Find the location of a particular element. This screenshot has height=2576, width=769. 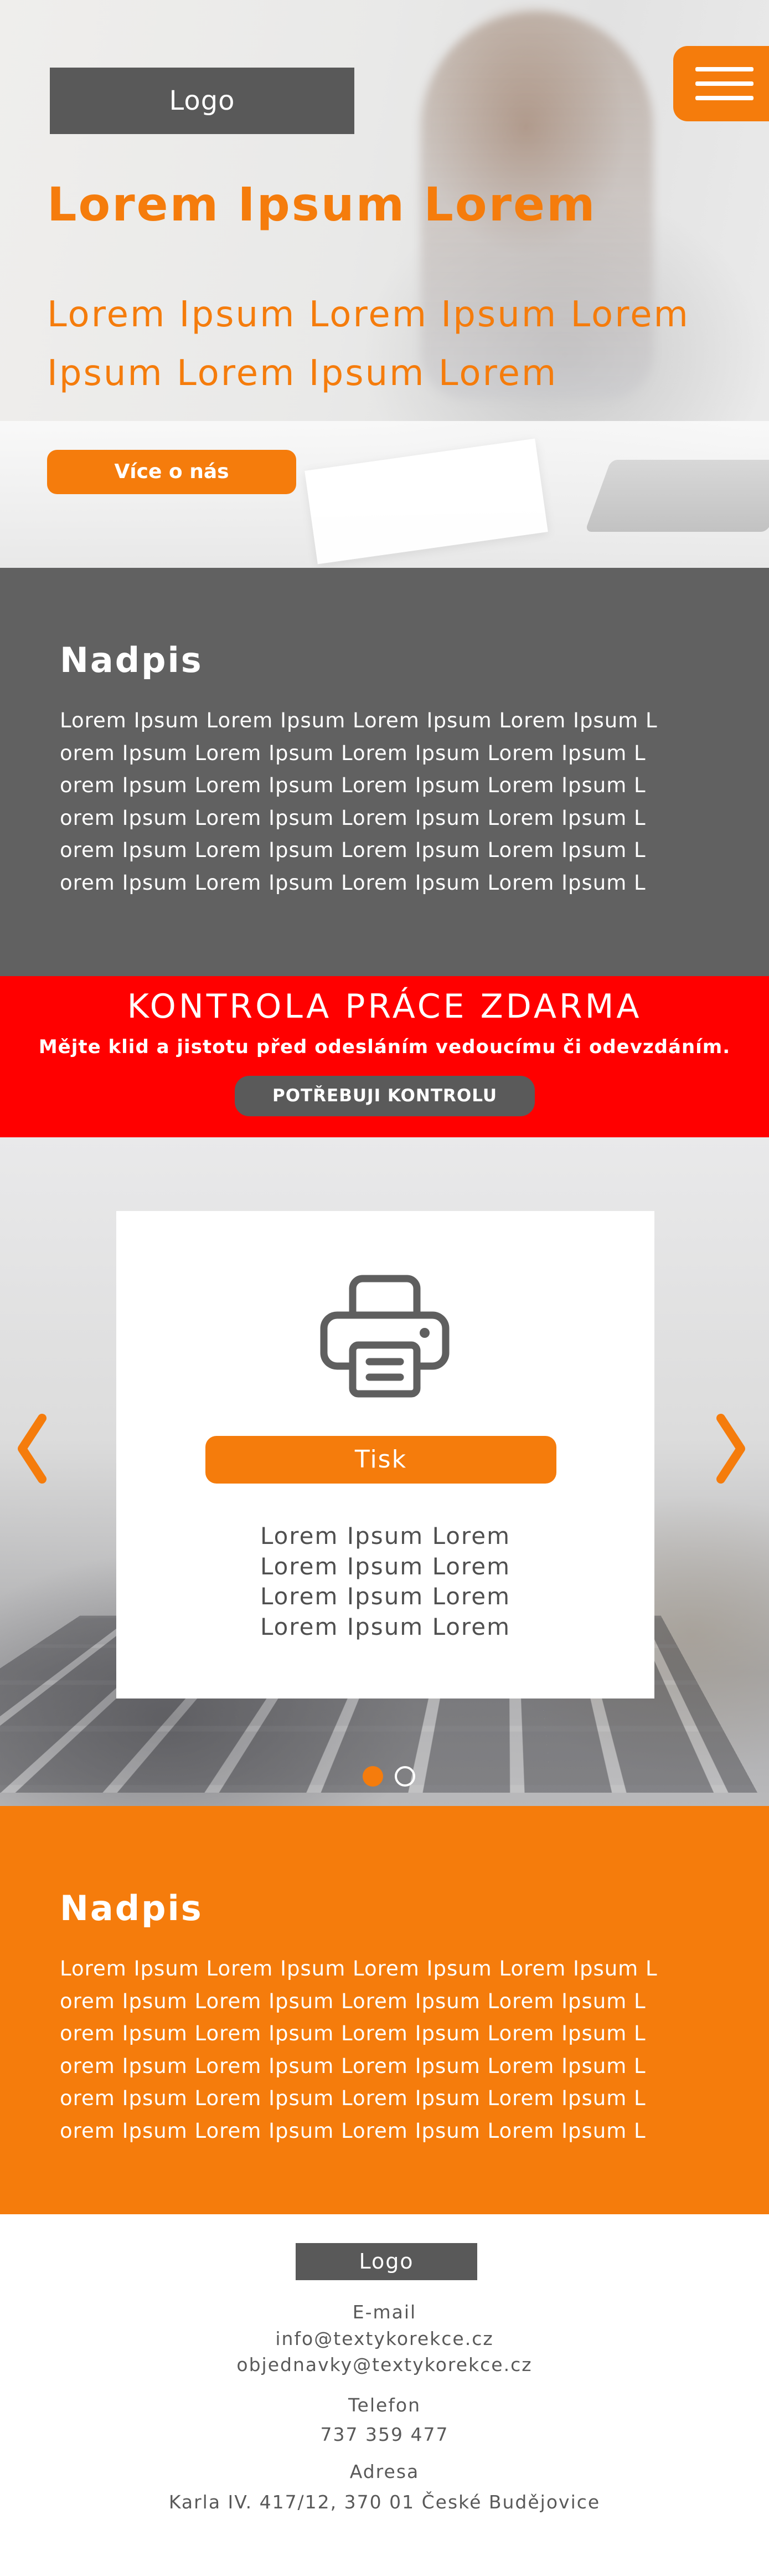

email-label: E-mail is located at coordinates (384, 2312).